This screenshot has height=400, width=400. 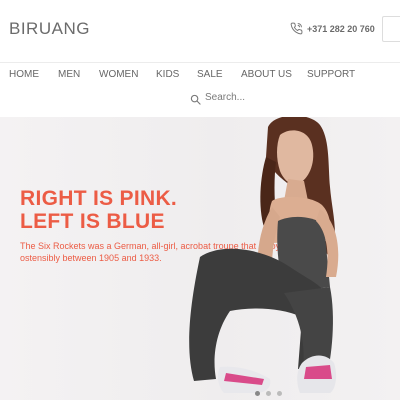 I want to click on phone-contact: +371 282 20 760, so click(x=332, y=28).